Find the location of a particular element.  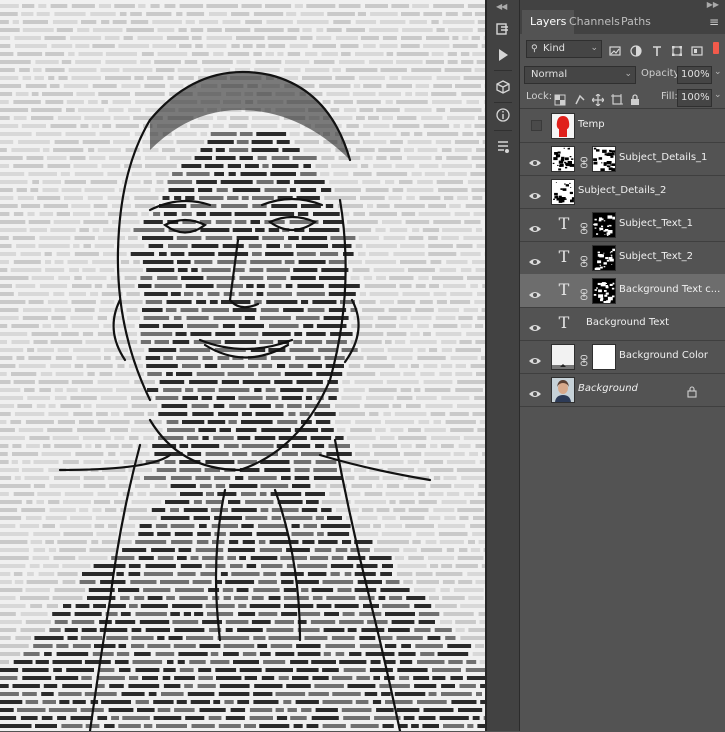

fill-layer-thumbnail is located at coordinates (563, 357).